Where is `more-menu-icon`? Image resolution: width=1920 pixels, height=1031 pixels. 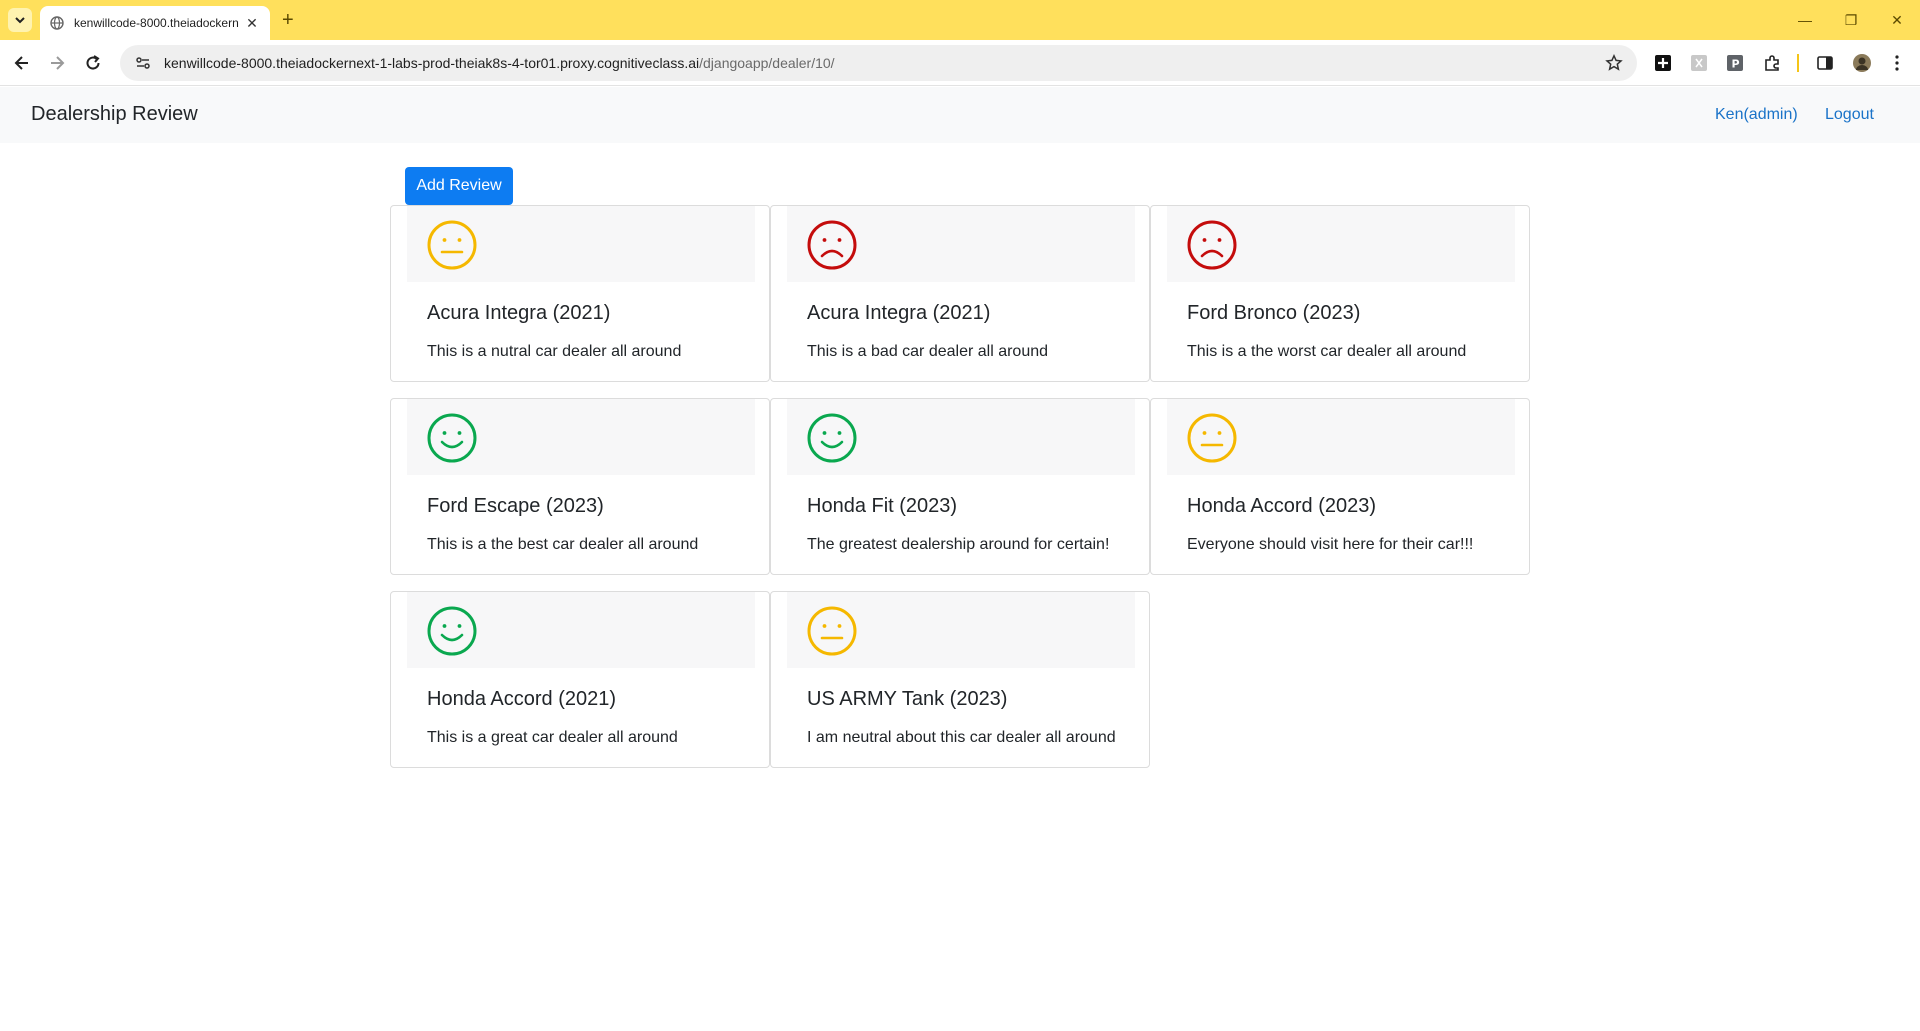 more-menu-icon is located at coordinates (1897, 63).